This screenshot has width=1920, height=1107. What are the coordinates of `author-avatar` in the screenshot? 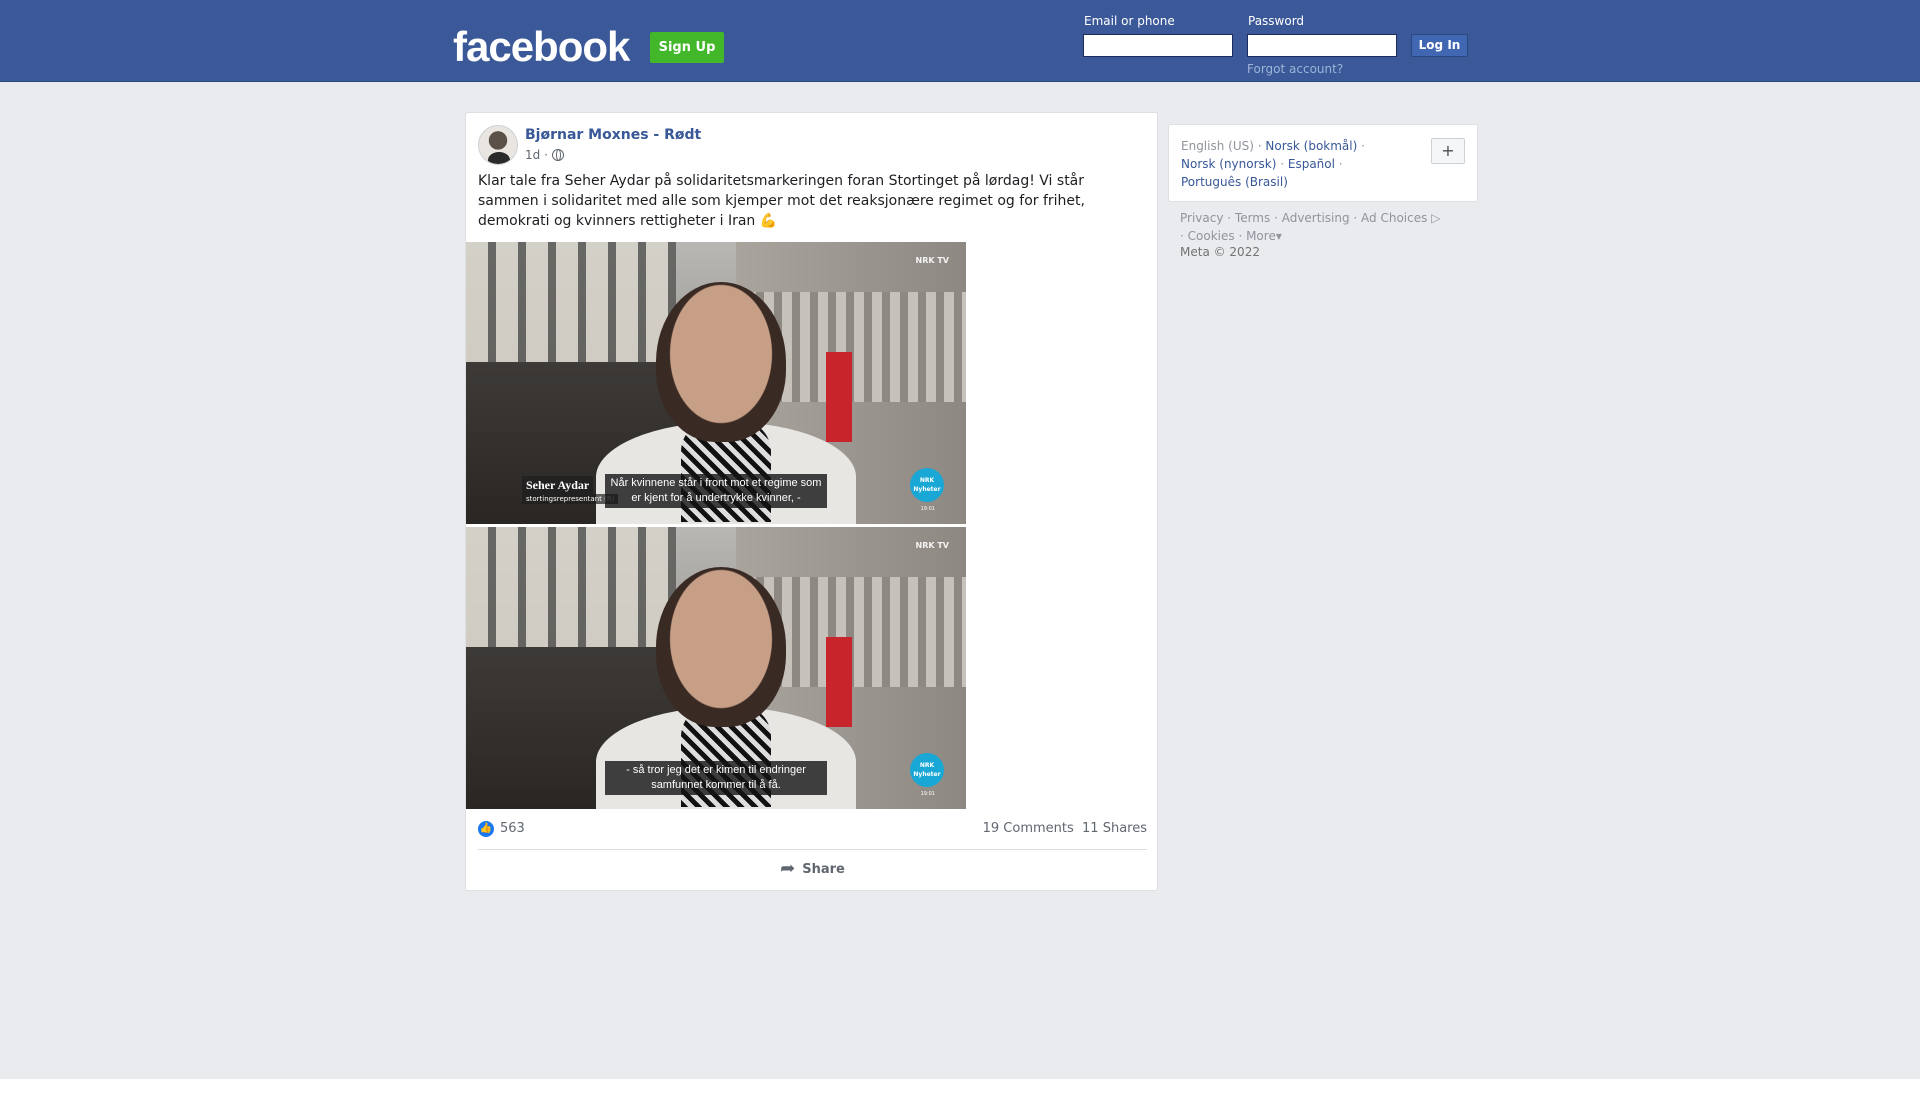 It's located at (498, 145).